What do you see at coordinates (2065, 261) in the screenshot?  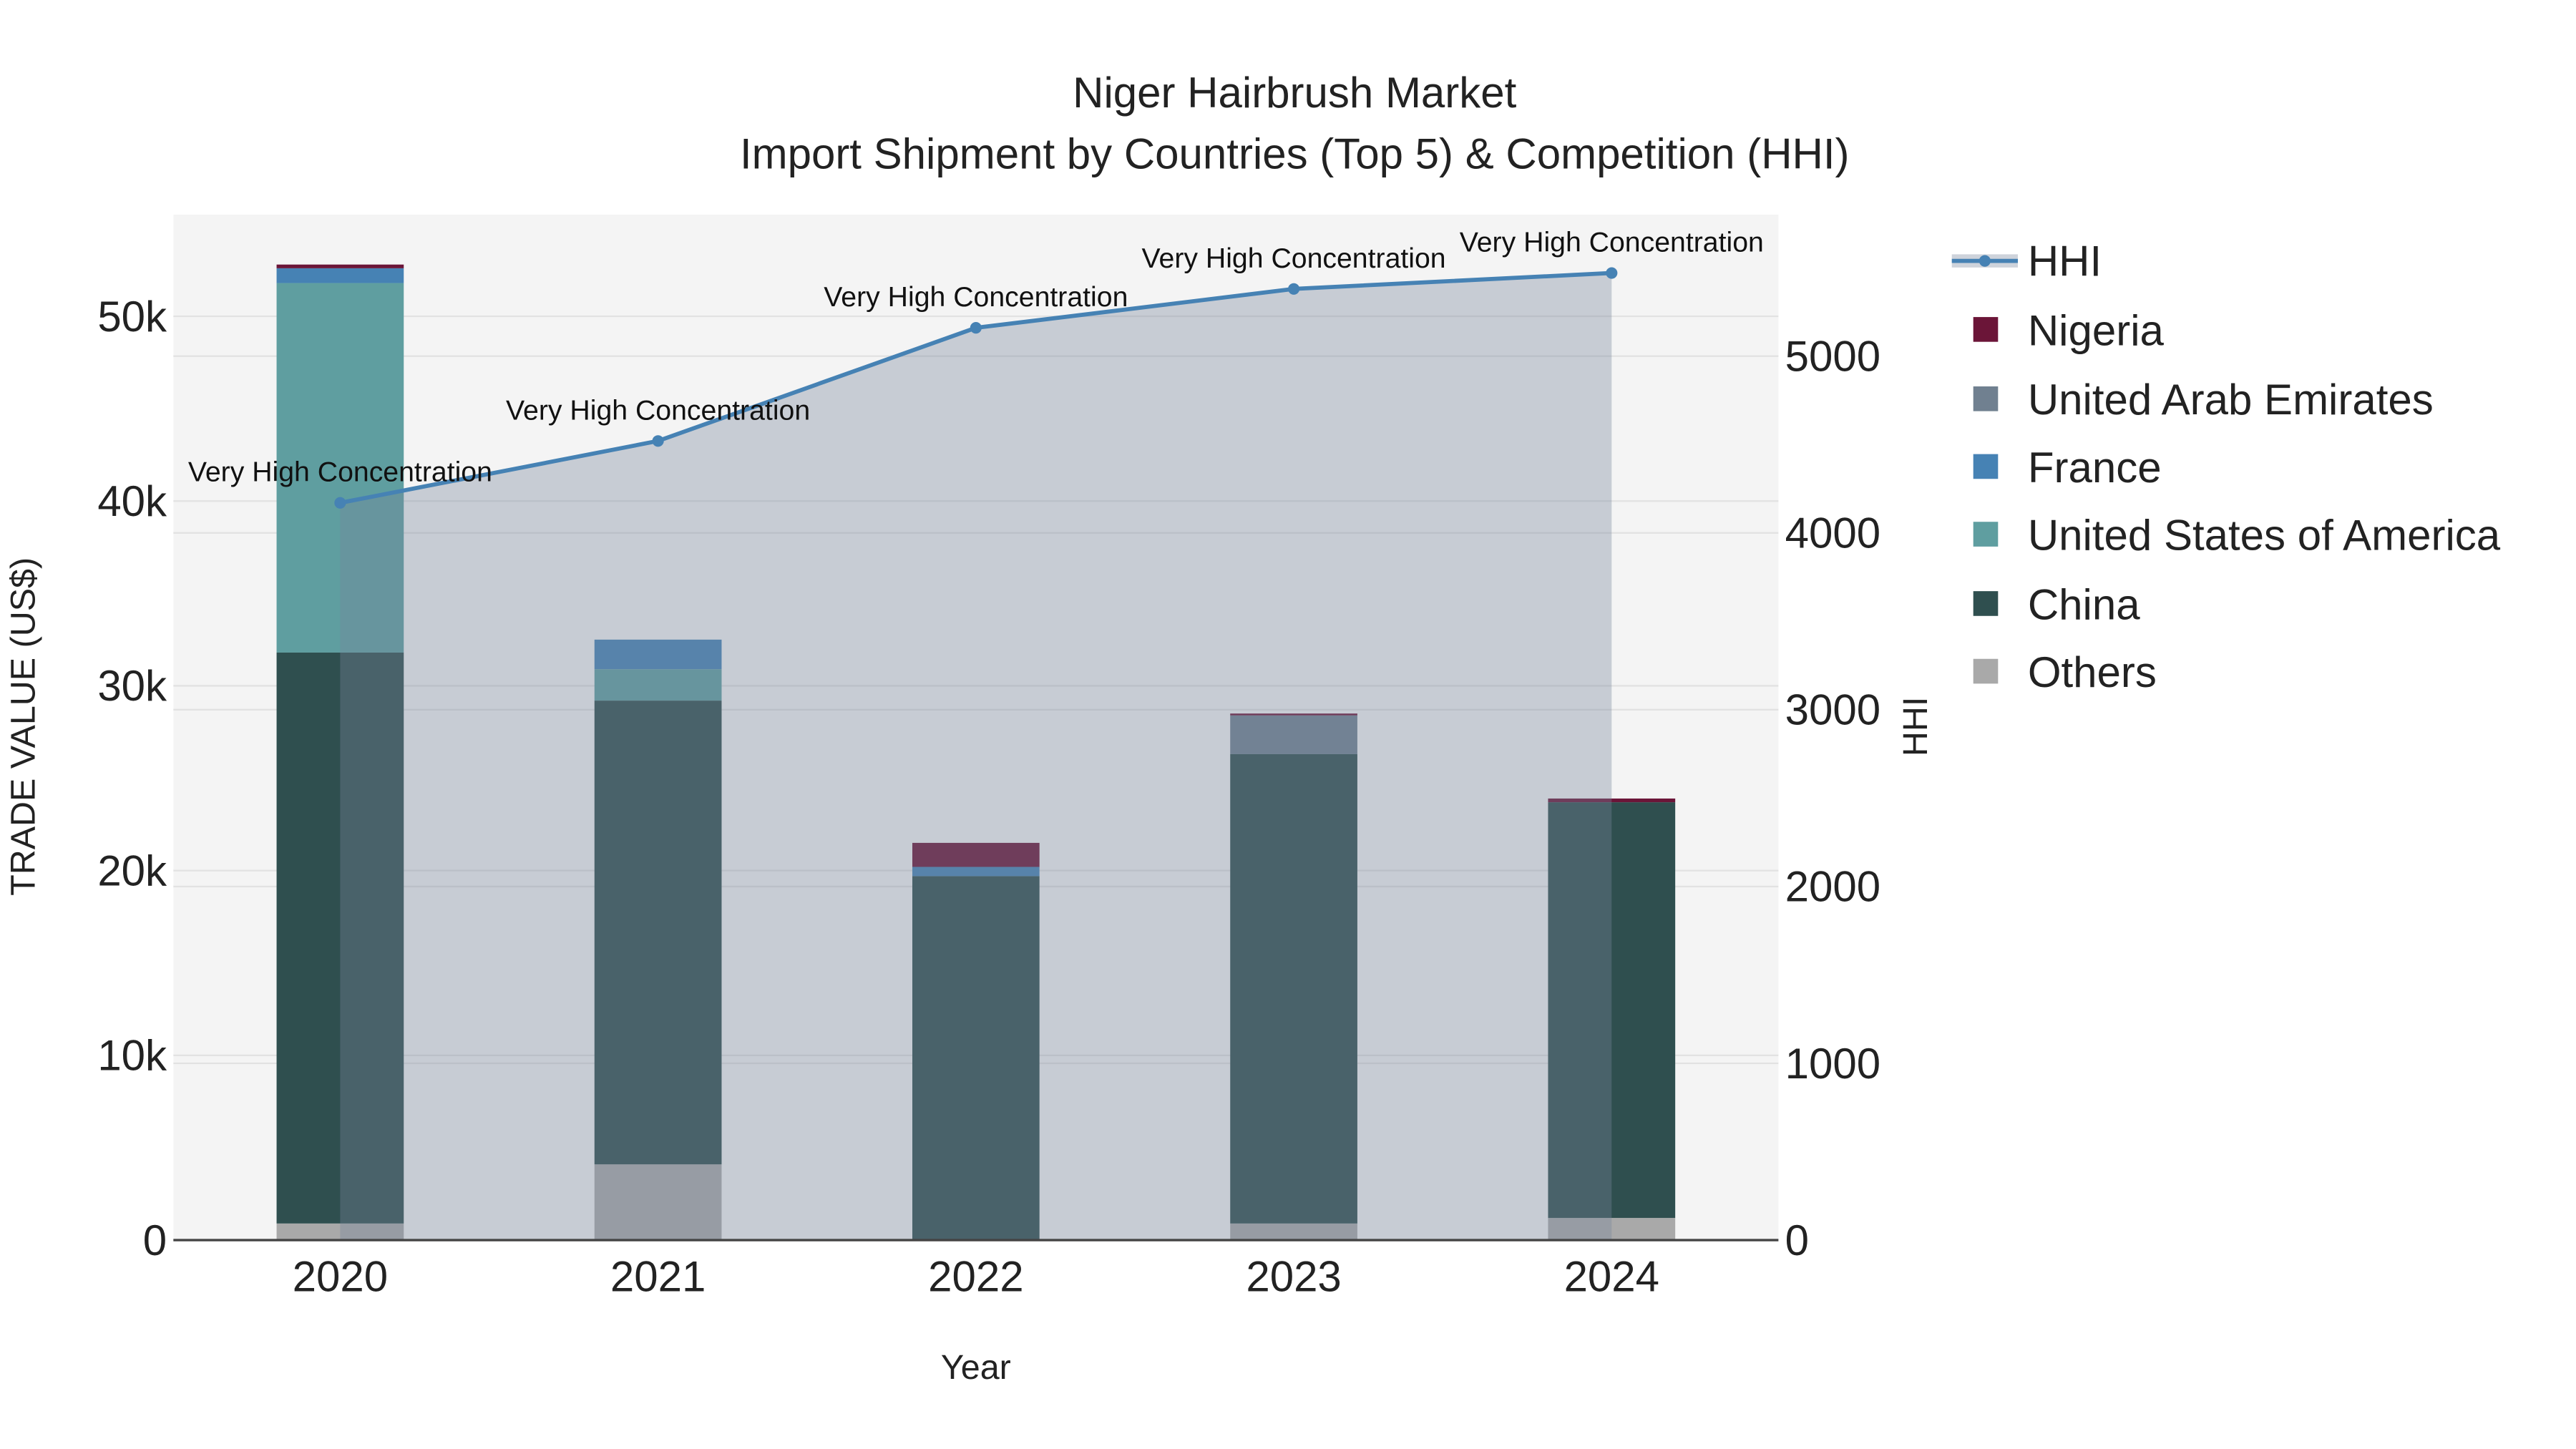 I see `legend-label: HHI` at bounding box center [2065, 261].